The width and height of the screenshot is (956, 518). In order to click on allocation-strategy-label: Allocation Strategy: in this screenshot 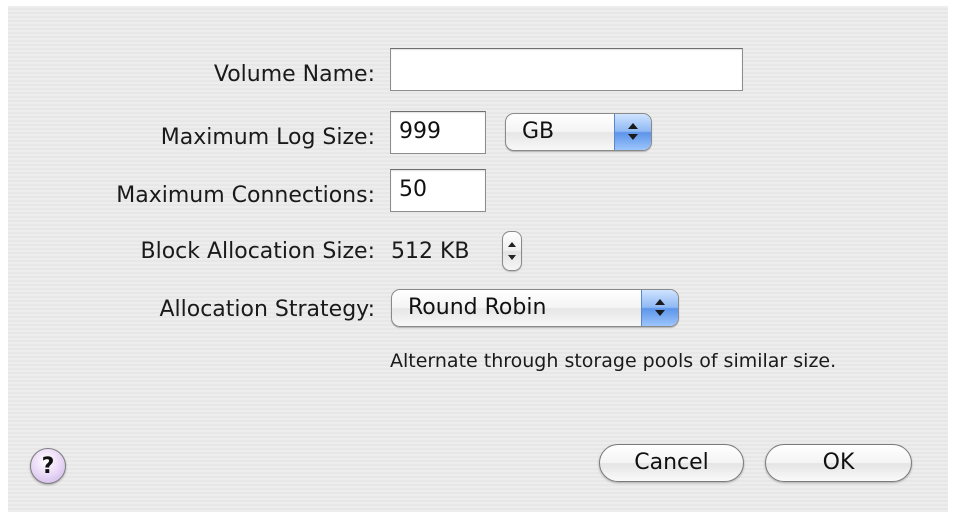, I will do `click(267, 309)`.